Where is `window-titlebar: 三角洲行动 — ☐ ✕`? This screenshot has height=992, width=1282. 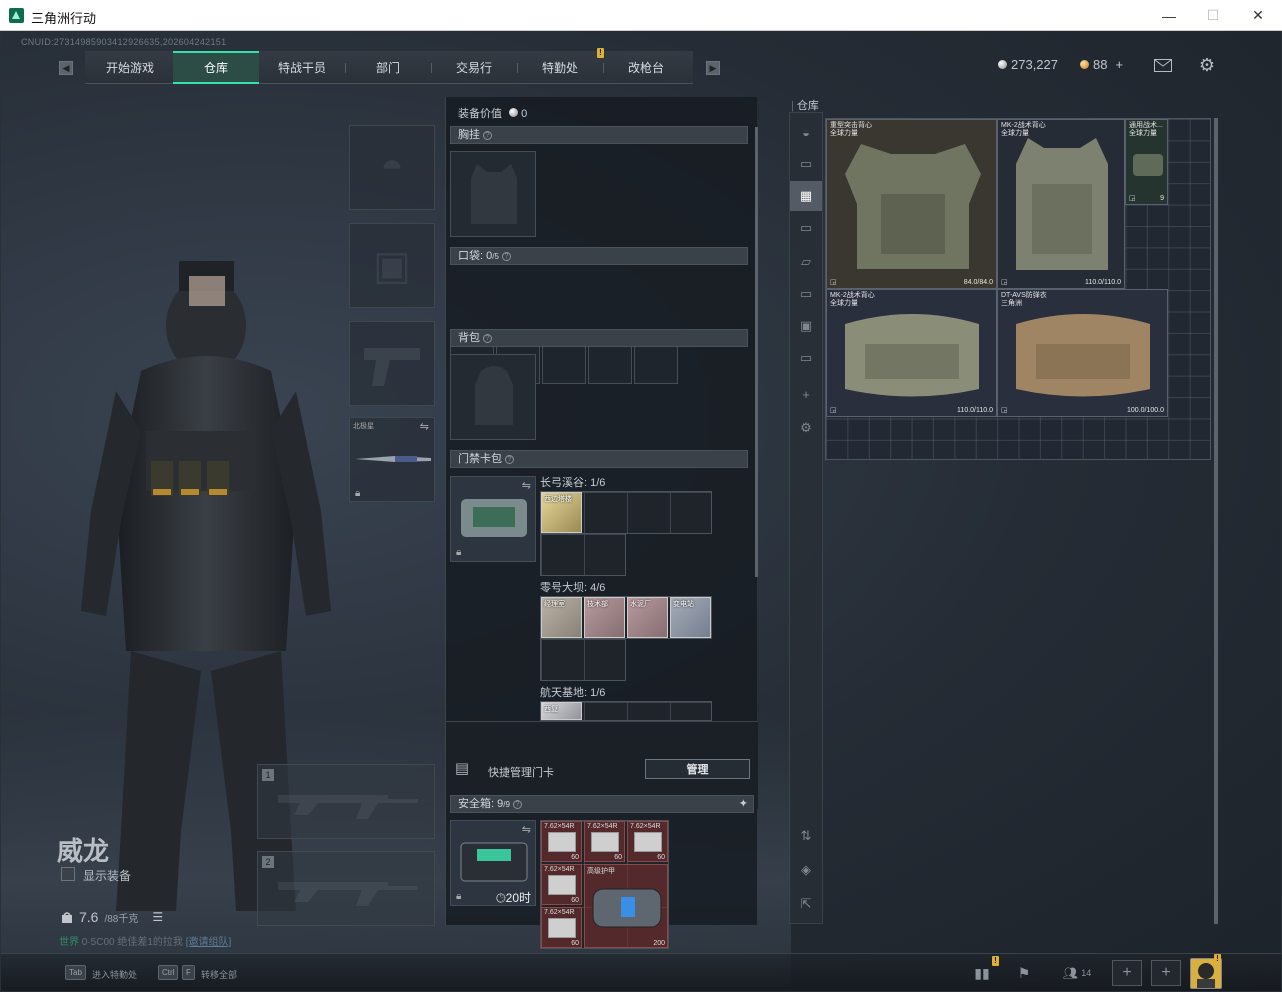
window-titlebar: 三角洲行动 — ☐ ✕ is located at coordinates (641, 15).